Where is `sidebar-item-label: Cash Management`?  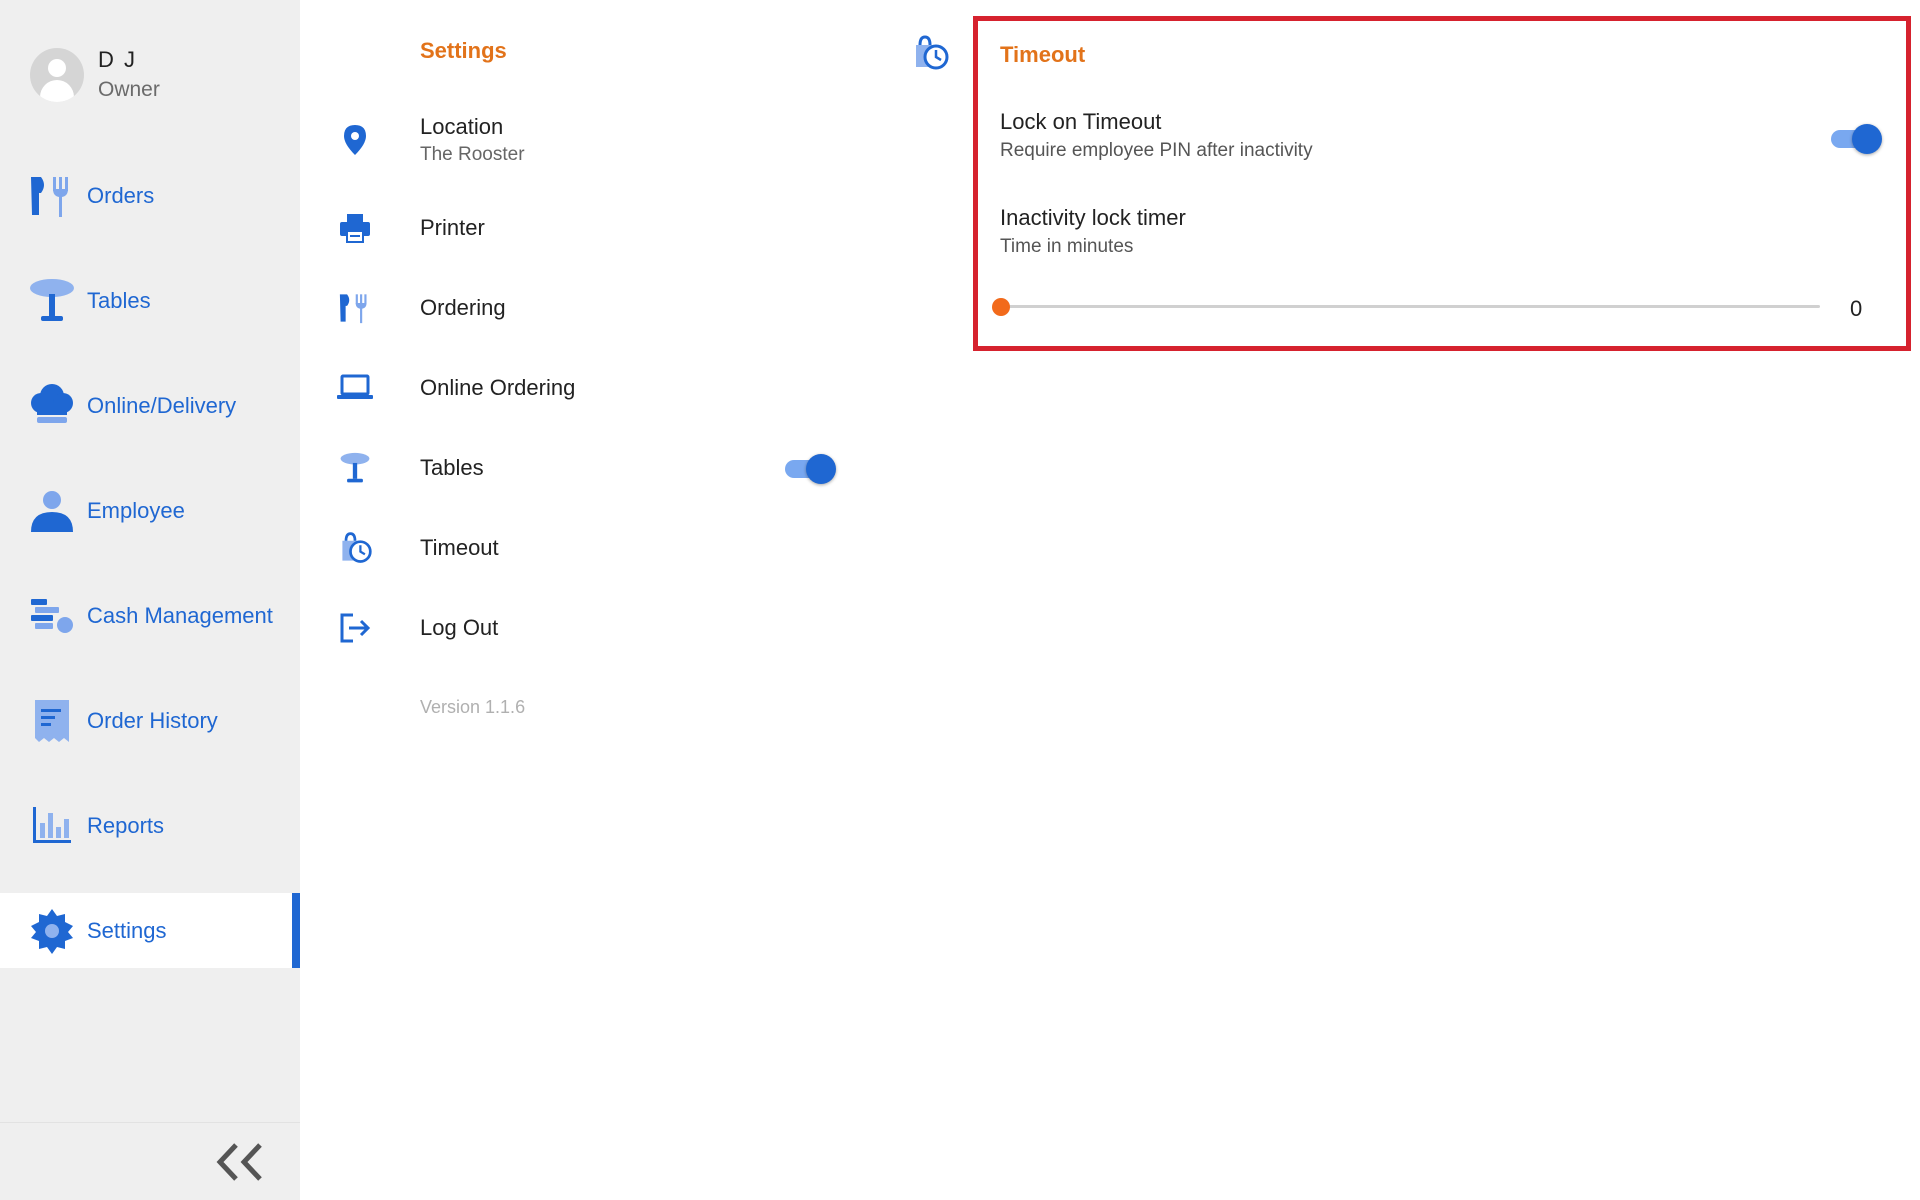
sidebar-item-label: Cash Management is located at coordinates (180, 615).